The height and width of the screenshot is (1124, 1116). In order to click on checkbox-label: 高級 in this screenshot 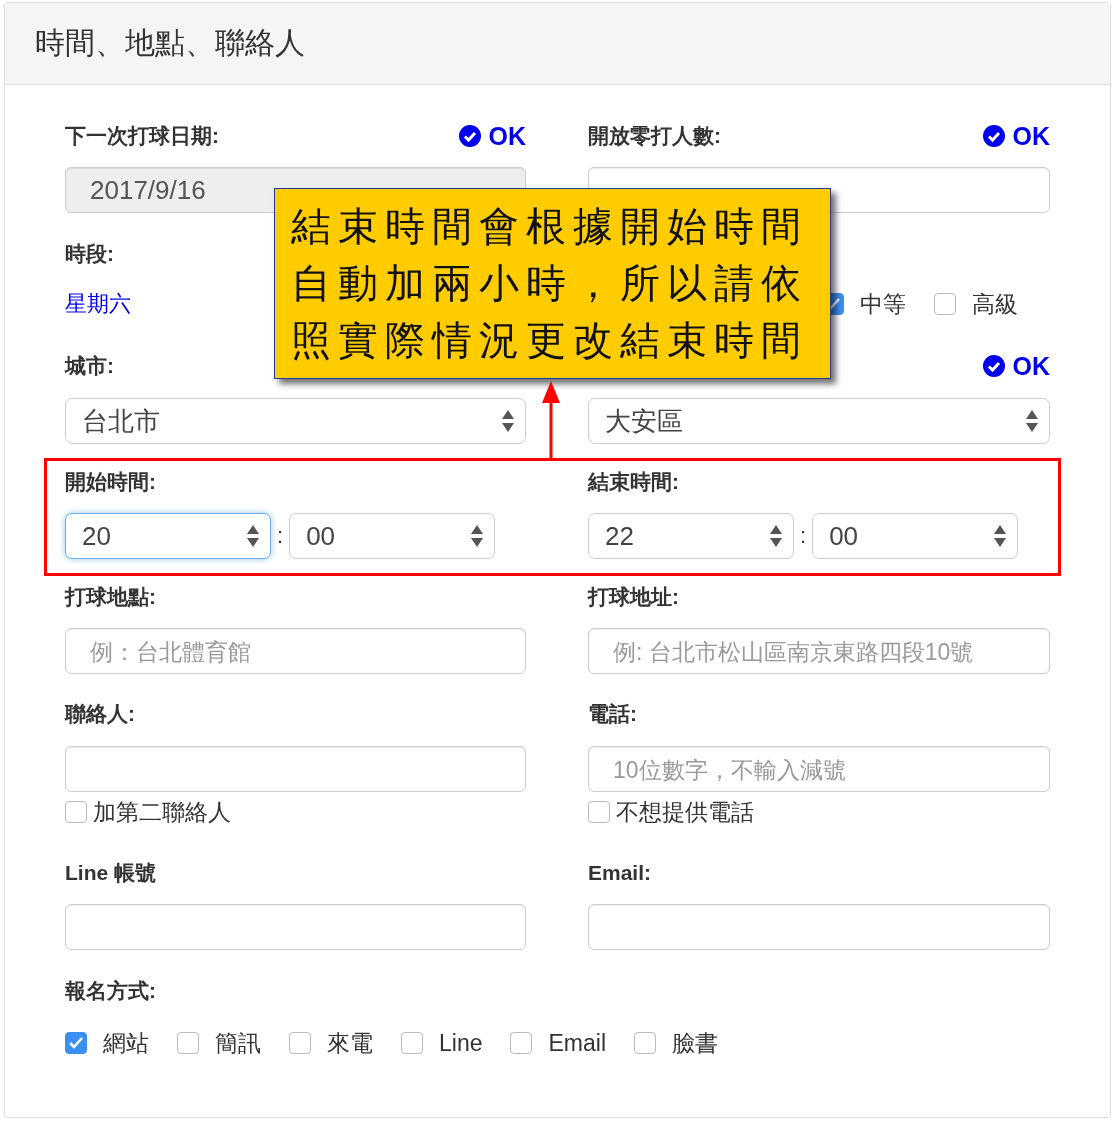, I will do `click(995, 304)`.